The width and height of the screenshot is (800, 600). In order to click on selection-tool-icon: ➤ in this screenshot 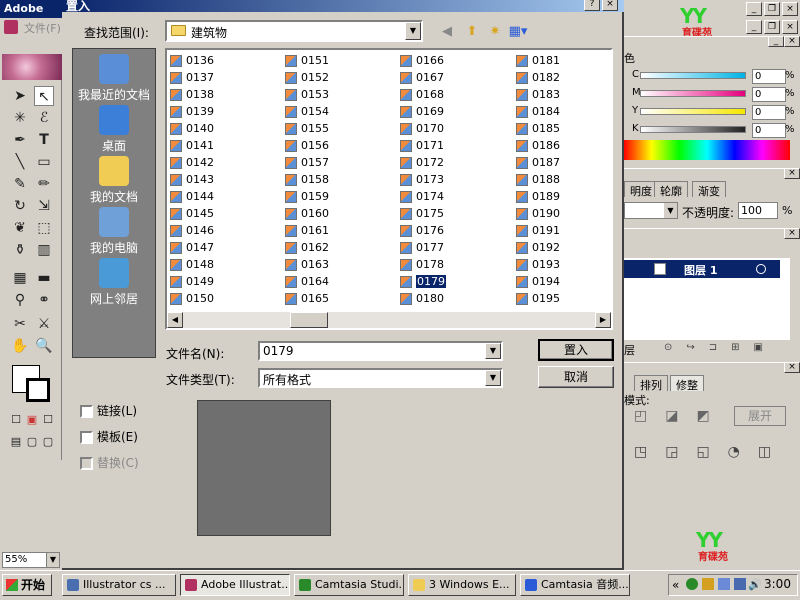, I will do `click(20, 96)`.